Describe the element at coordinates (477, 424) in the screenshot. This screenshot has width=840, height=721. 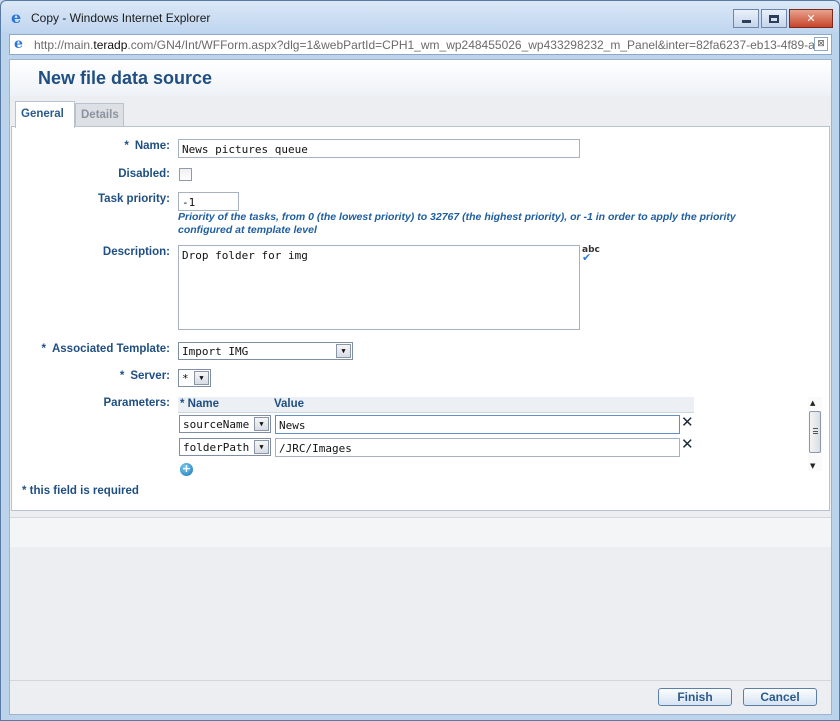
I see `param-value-input: News` at that location.